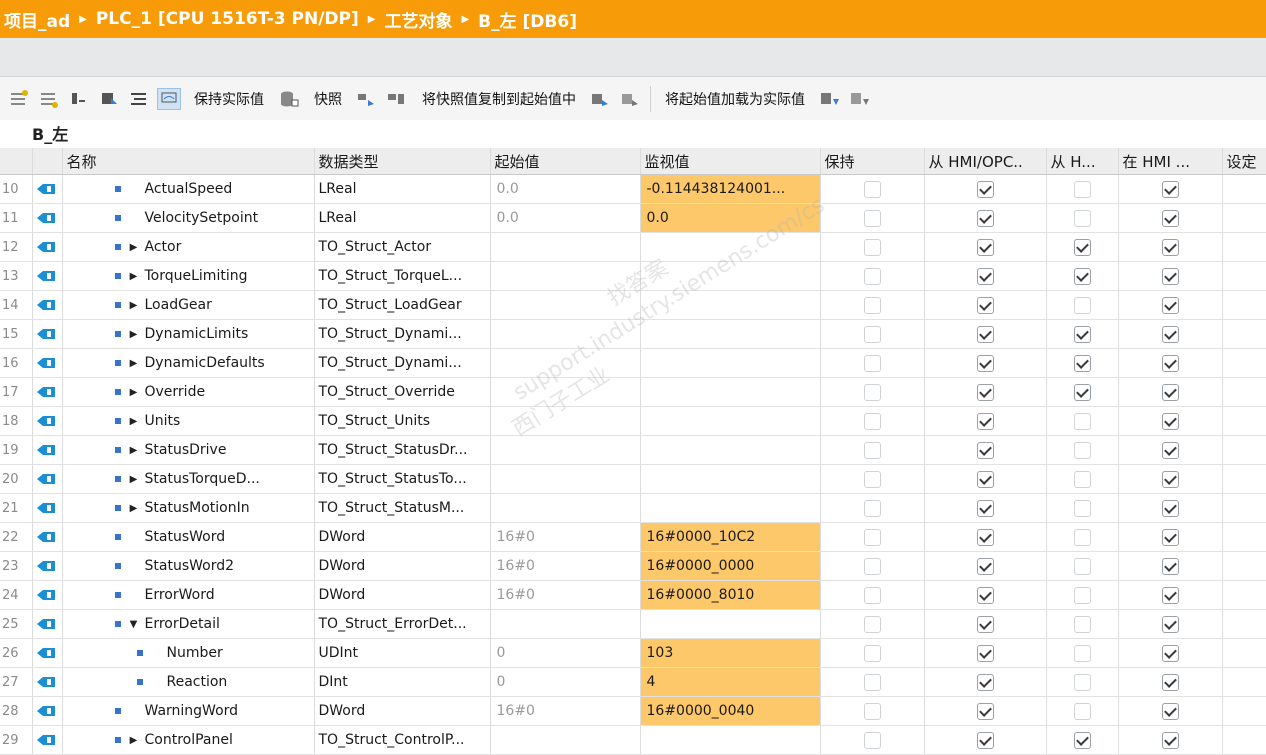 This screenshot has width=1266, height=755. What do you see at coordinates (633, 537) in the screenshot?
I see `table-row: 22 StatusWord DWord 16#0 16#0000_10C2` at bounding box center [633, 537].